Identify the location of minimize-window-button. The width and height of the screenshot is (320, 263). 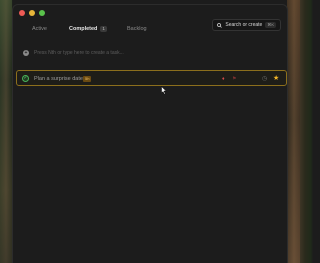
(32, 13).